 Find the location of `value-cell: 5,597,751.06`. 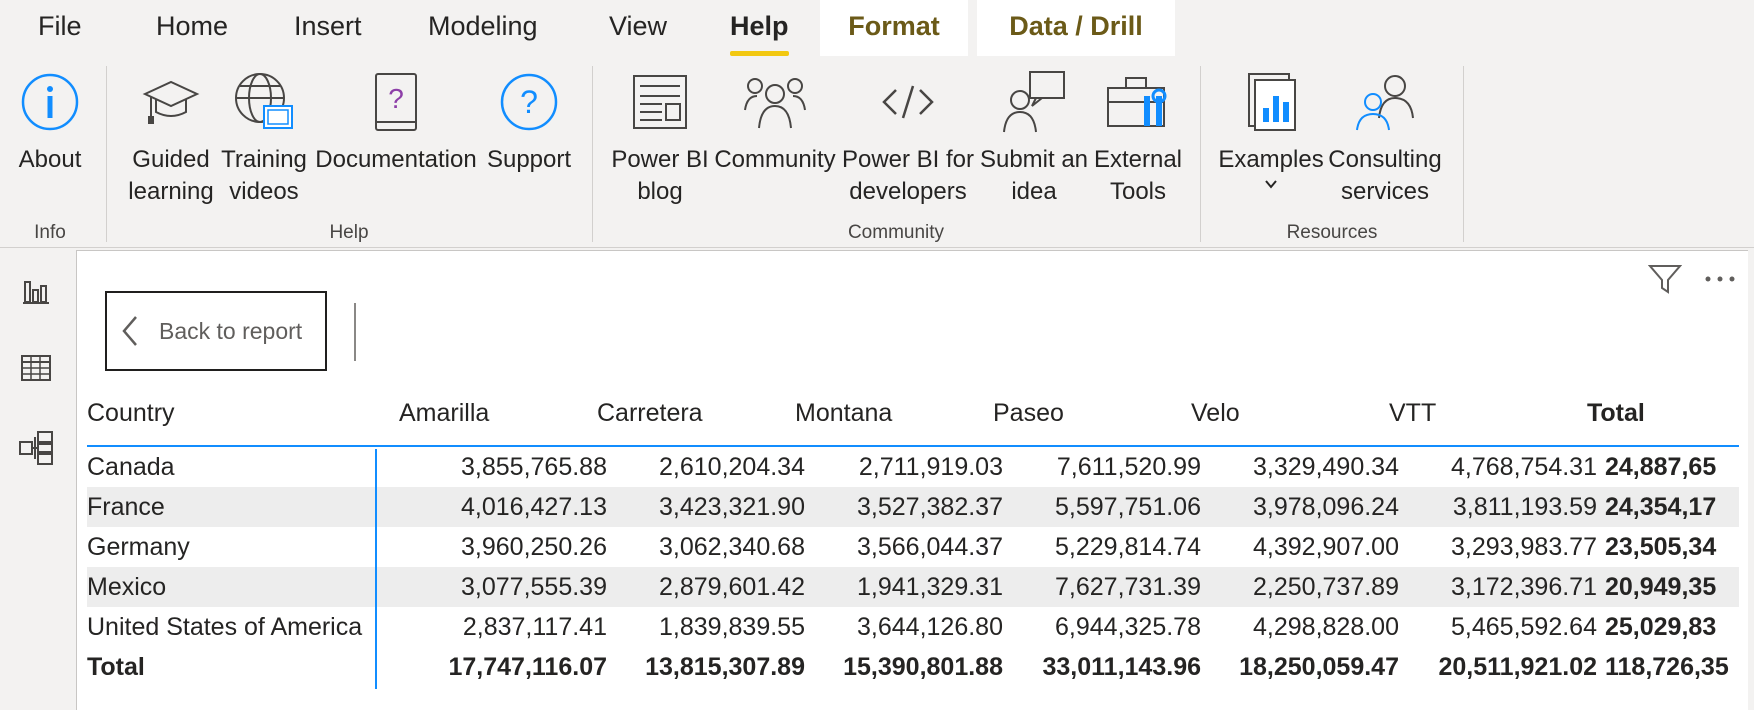

value-cell: 5,597,751.06 is located at coordinates (1128, 507).